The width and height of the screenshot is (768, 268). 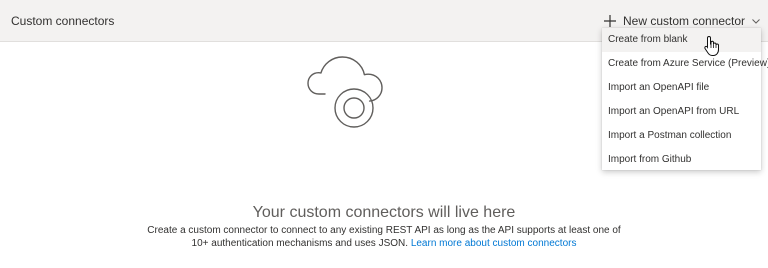 What do you see at coordinates (756, 21) in the screenshot?
I see `chevron-down-icon` at bounding box center [756, 21].